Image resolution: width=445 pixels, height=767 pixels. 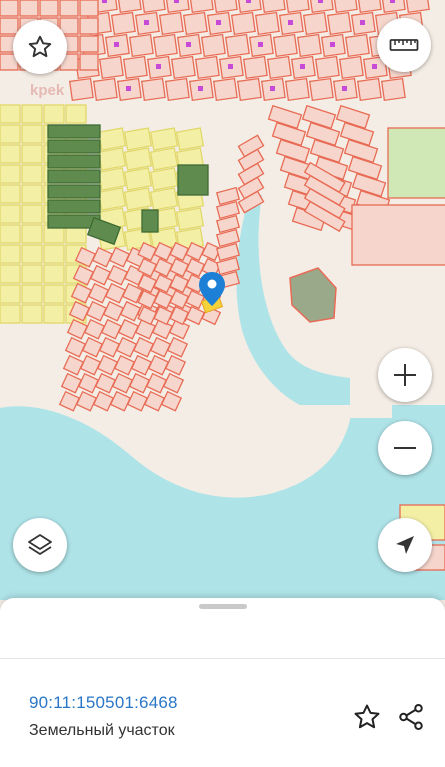 What do you see at coordinates (47, 90) in the screenshot?
I see `map-watermark: kpek` at bounding box center [47, 90].